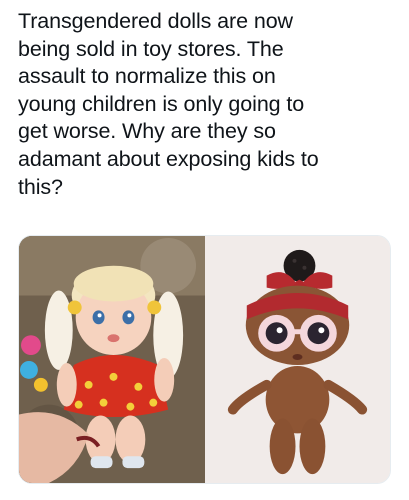 This screenshot has width=409, height=500. What do you see at coordinates (151, 48) in the screenshot?
I see `tweet-text-line: being sold in toy stores. The` at bounding box center [151, 48].